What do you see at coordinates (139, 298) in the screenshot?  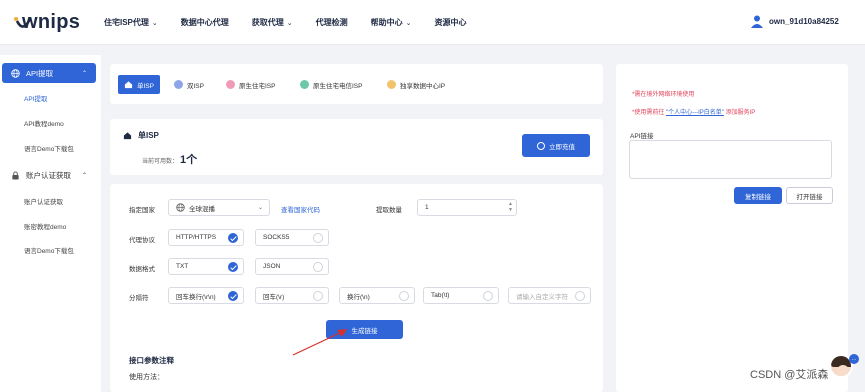 I see `separator-label: 分隔符` at bounding box center [139, 298].